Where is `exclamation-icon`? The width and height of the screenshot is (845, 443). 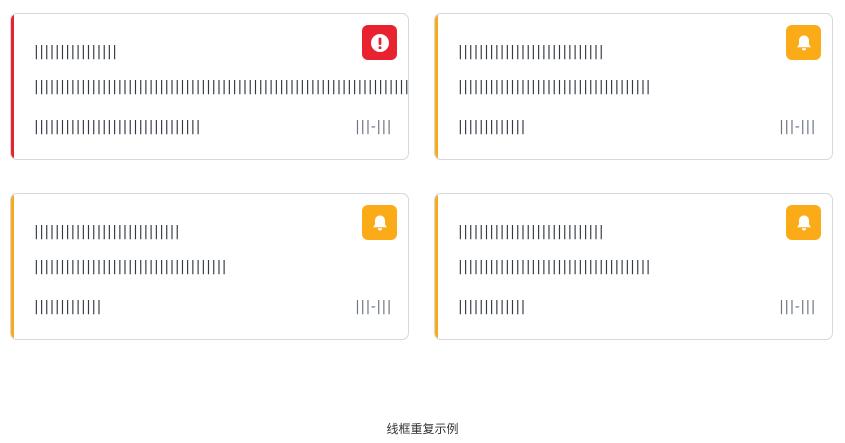 exclamation-icon is located at coordinates (379, 42).